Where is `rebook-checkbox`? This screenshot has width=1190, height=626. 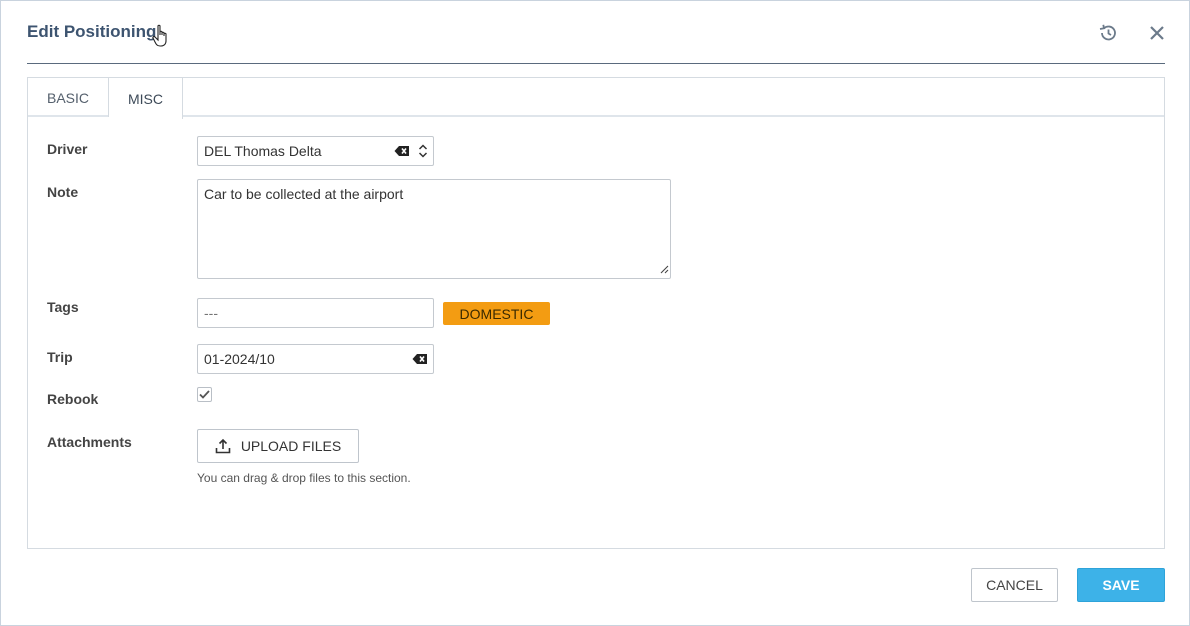
rebook-checkbox is located at coordinates (204, 394).